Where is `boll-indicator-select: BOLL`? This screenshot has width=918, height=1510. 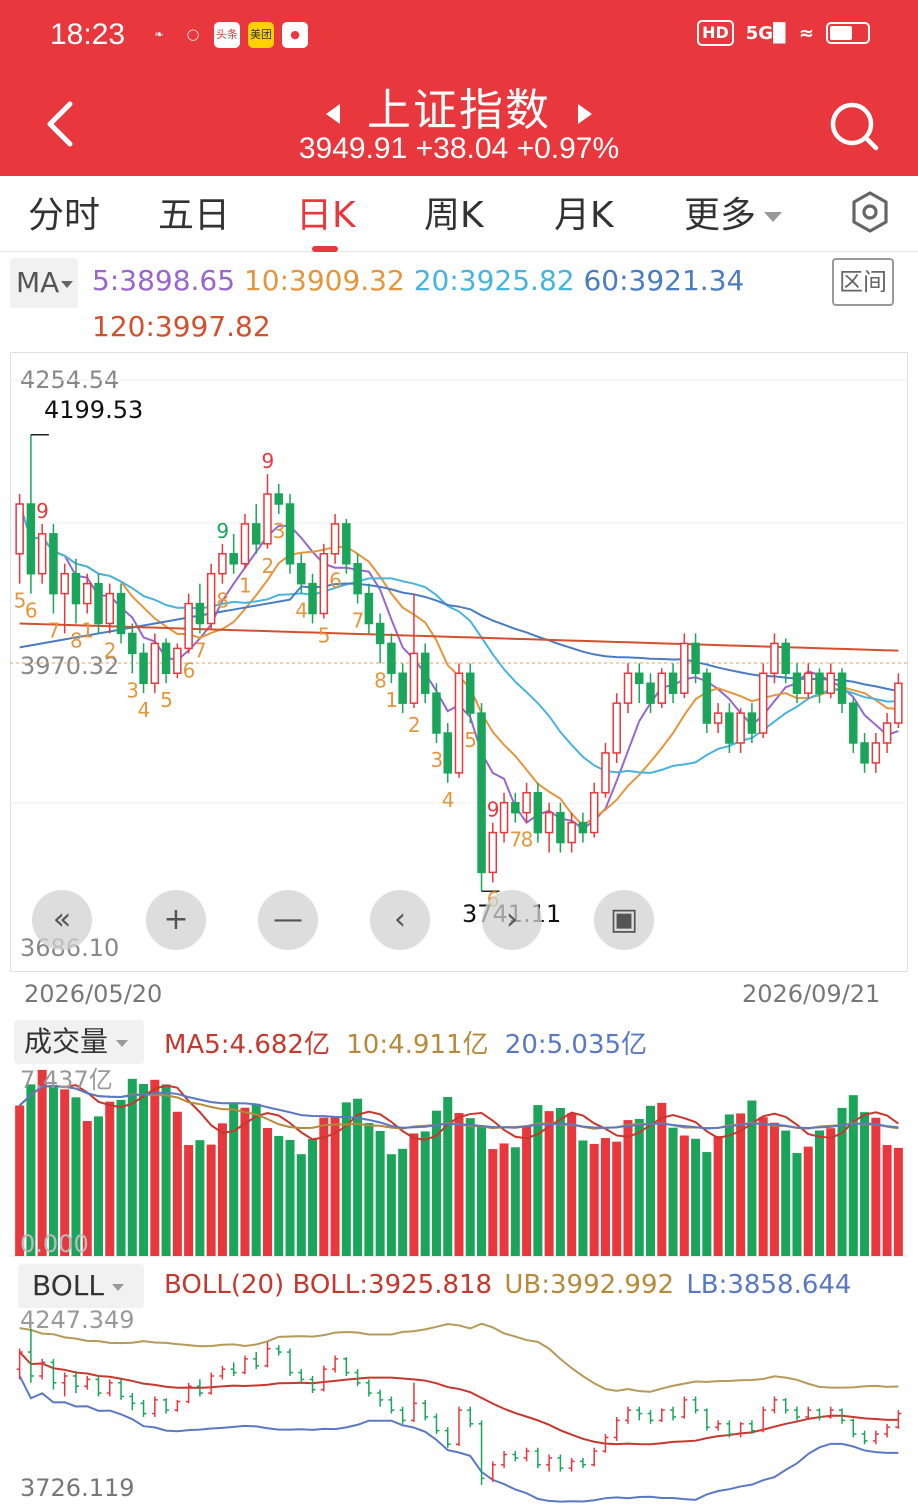 boll-indicator-select: BOLL is located at coordinates (81, 1286).